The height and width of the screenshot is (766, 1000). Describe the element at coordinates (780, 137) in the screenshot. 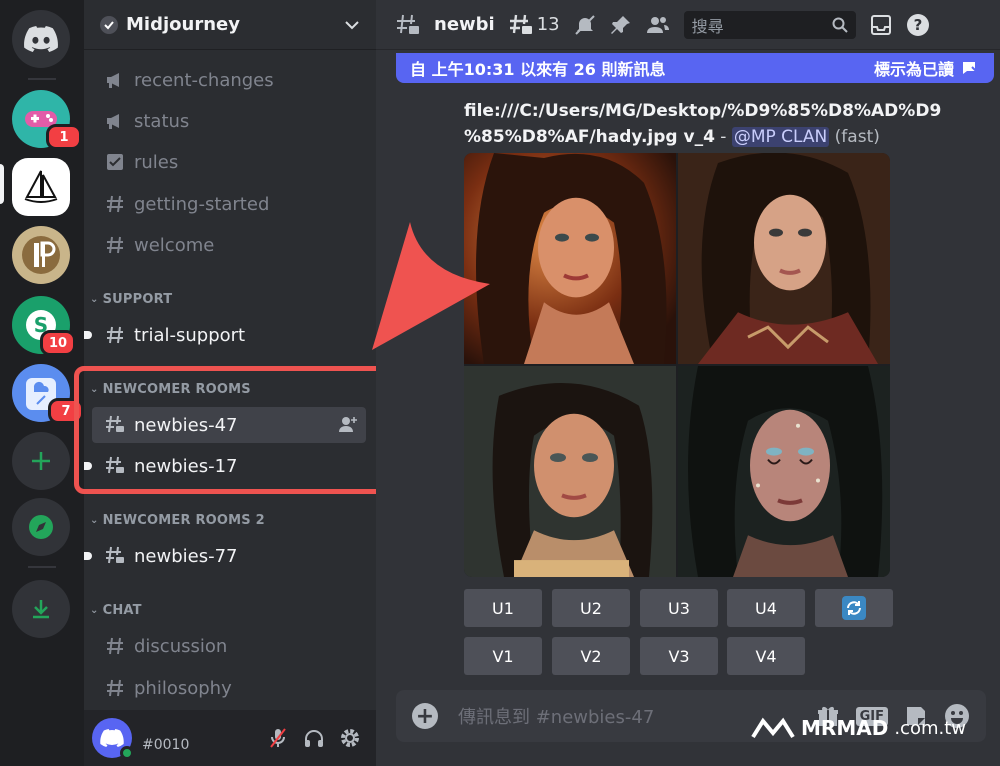

I see `user-mention: @MP CLAN` at that location.